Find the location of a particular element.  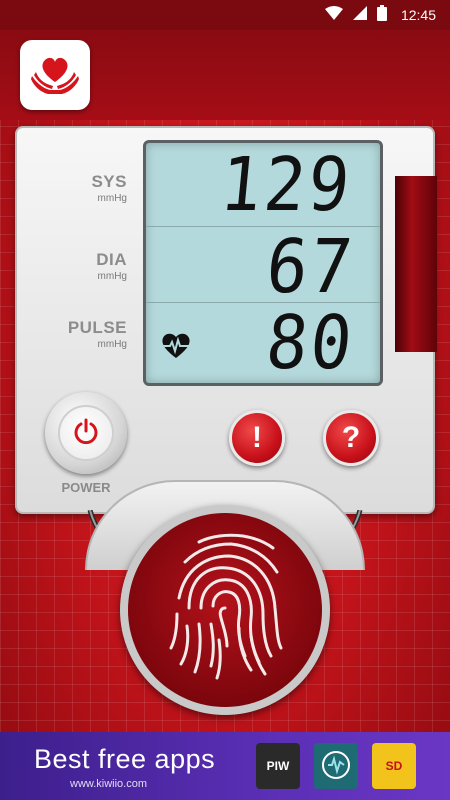

dia-unit: mmHg is located at coordinates (112, 276).